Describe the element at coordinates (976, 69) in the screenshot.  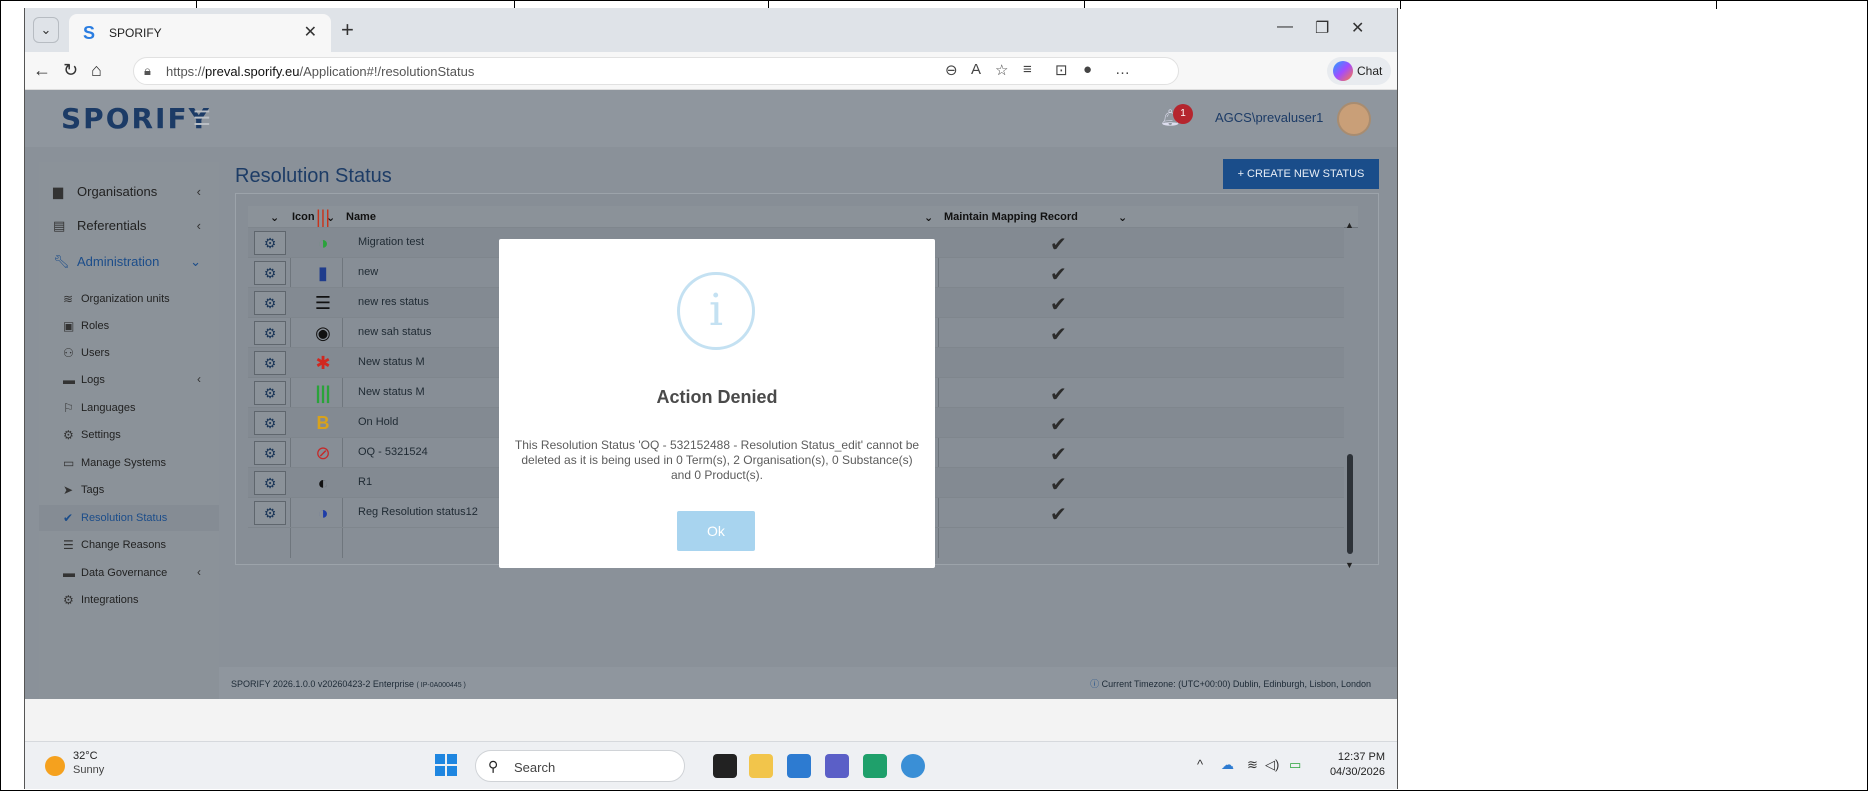
I see `read-aloud-icon: A` at that location.